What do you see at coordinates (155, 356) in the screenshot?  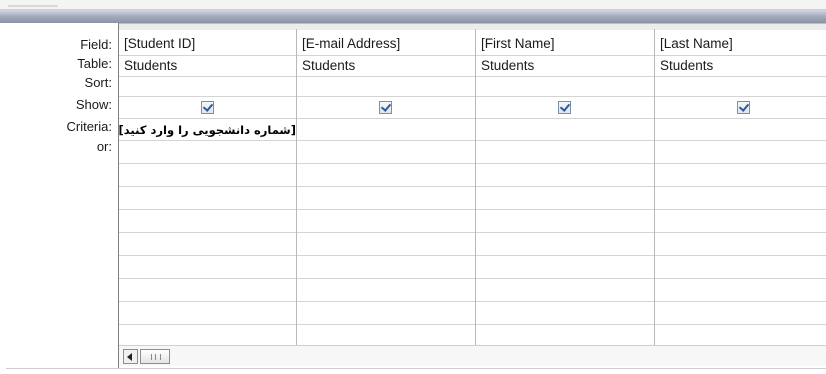 I see `scroll-thumb-grip-icon` at bounding box center [155, 356].